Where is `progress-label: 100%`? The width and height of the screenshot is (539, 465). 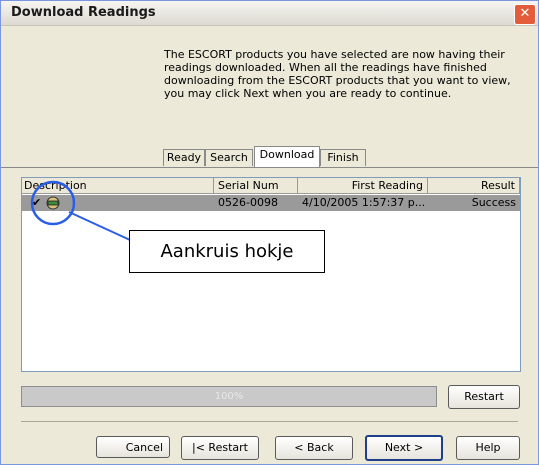
progress-label: 100% is located at coordinates (229, 396).